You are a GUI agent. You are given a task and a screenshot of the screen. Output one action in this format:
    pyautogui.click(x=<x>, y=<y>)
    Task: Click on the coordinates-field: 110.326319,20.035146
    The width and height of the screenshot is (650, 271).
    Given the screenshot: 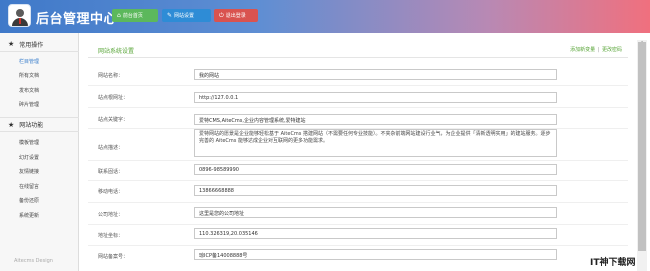 What is the action you would take?
    pyautogui.click(x=375, y=233)
    